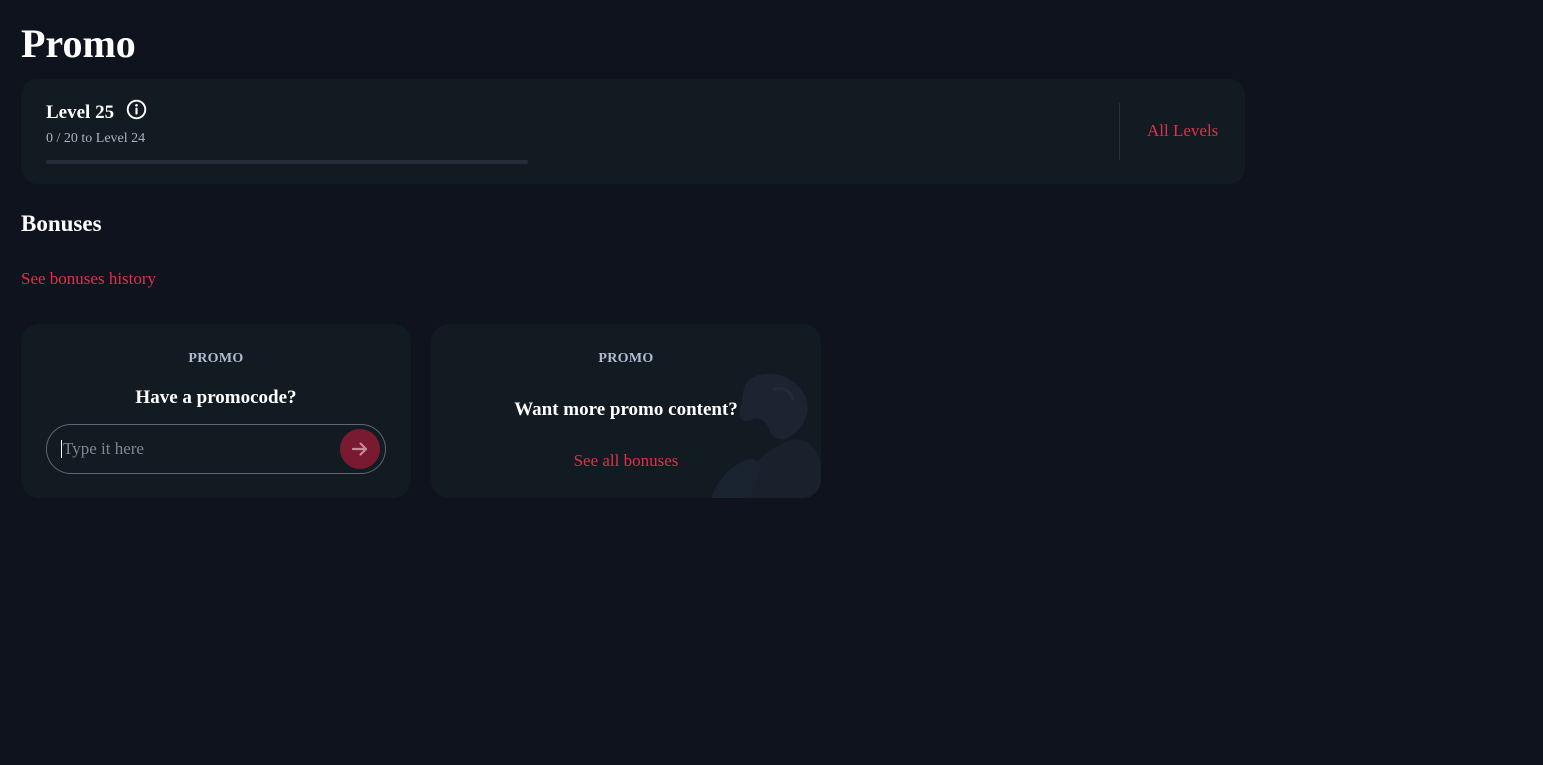  I want to click on card-heading: Have a promocode?, so click(216, 397).